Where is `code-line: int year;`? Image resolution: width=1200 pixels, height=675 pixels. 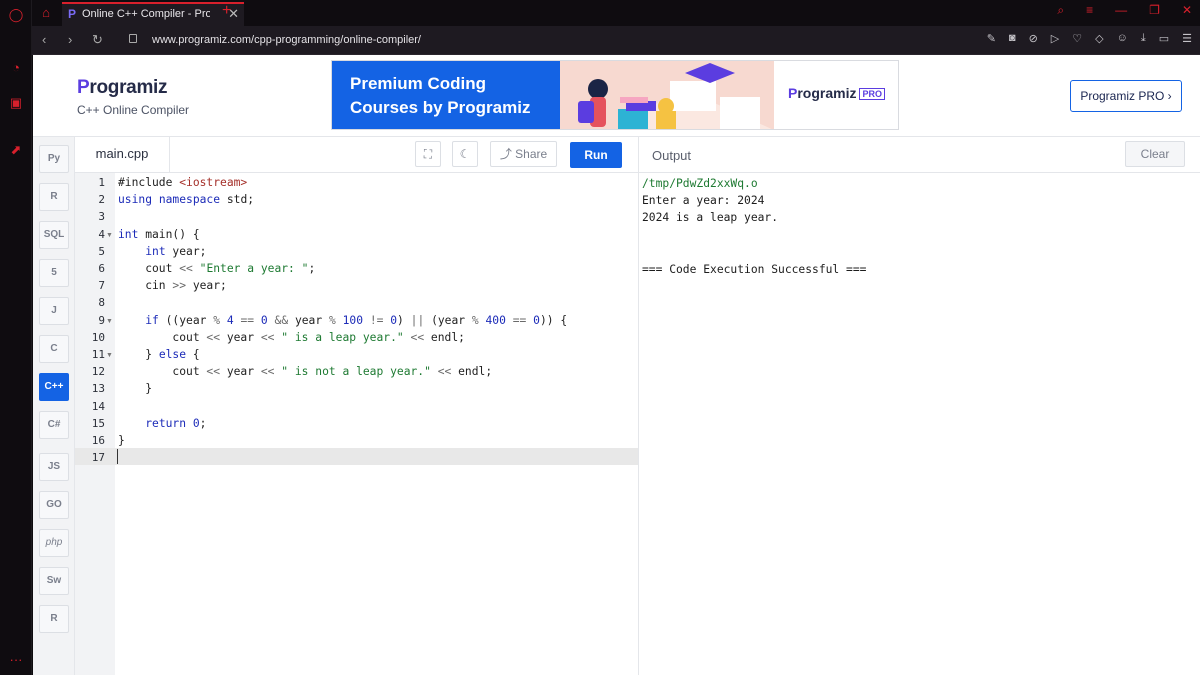 code-line: int year; is located at coordinates (162, 251).